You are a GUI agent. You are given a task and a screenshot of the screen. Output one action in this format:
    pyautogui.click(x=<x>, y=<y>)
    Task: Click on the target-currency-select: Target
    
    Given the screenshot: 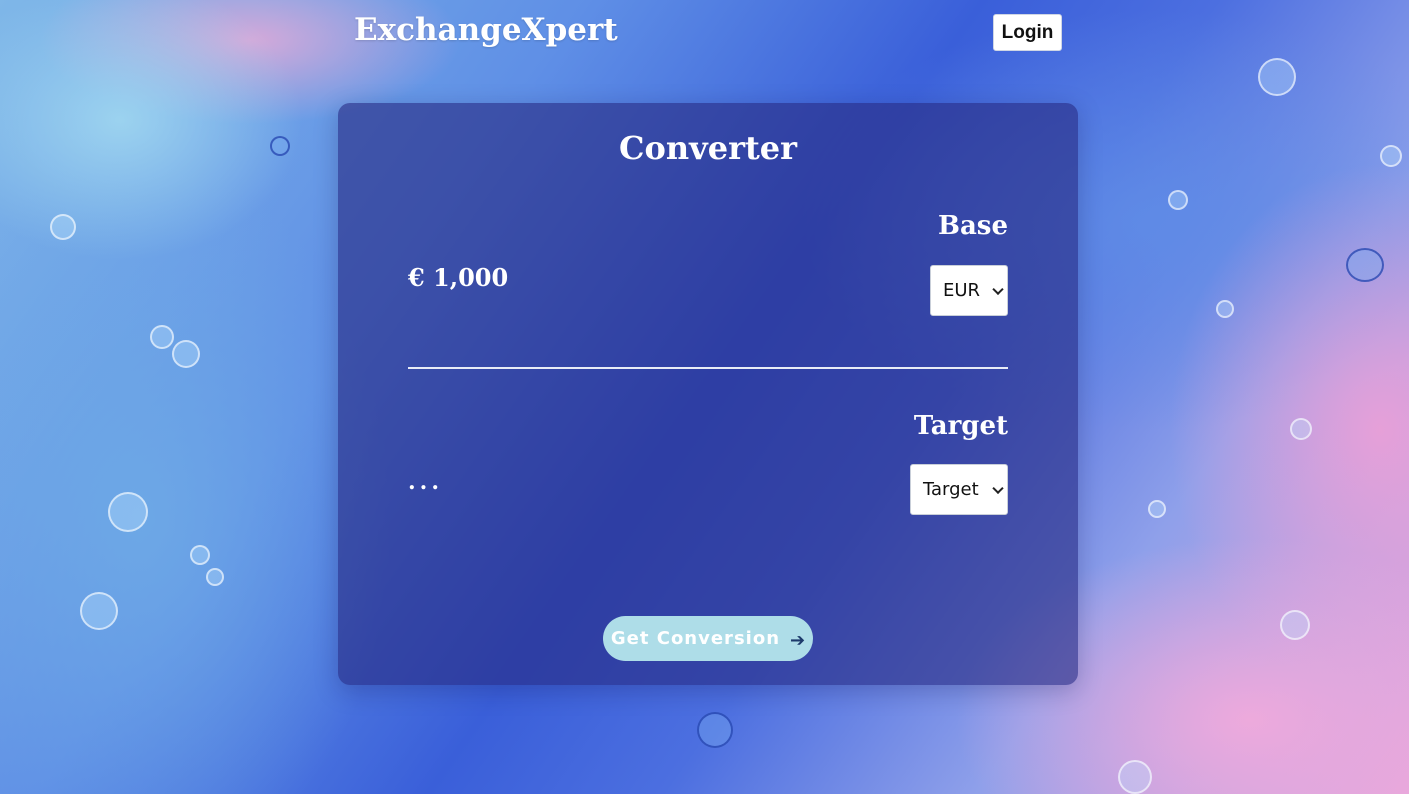 What is the action you would take?
    pyautogui.click(x=959, y=489)
    